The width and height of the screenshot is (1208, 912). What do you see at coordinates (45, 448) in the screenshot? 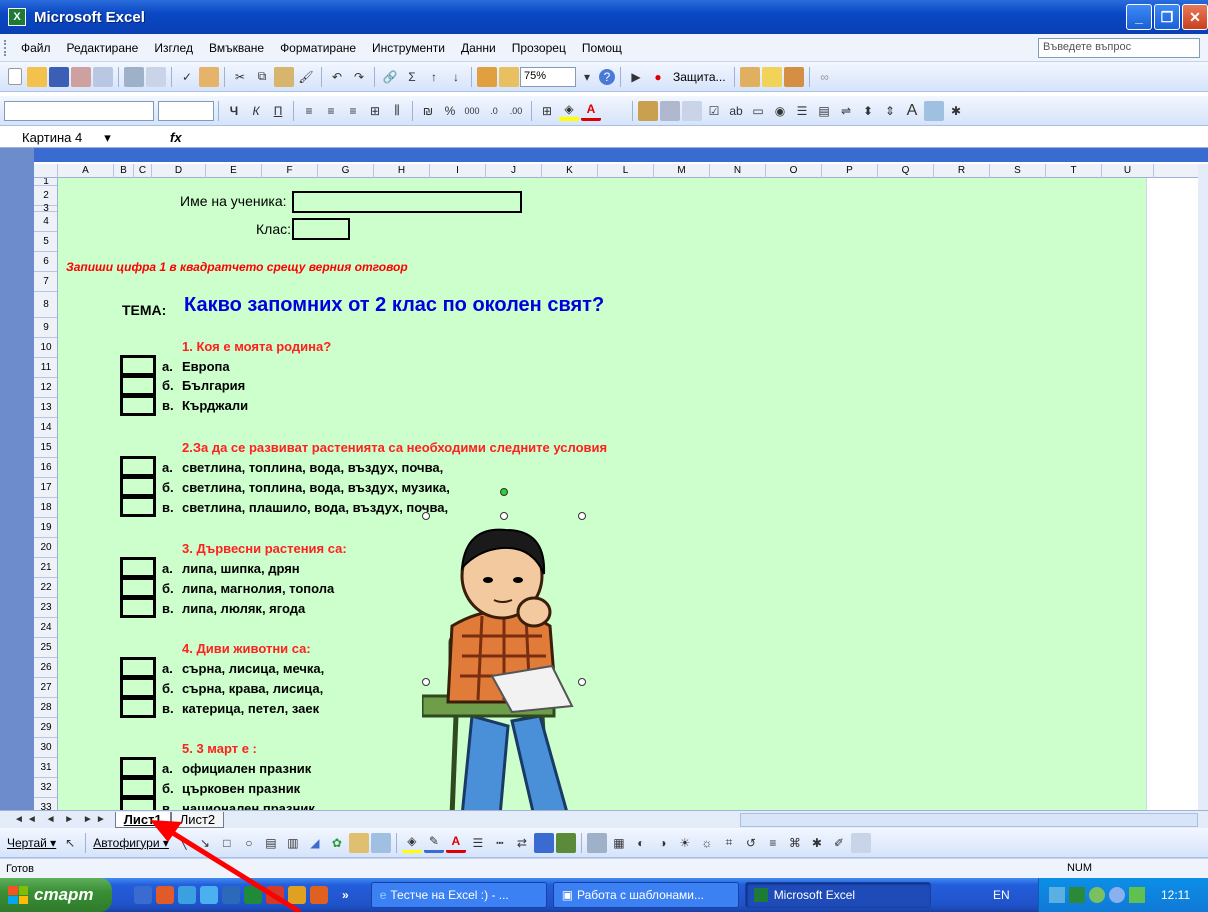
I see `row-header: 15` at bounding box center [45, 448].